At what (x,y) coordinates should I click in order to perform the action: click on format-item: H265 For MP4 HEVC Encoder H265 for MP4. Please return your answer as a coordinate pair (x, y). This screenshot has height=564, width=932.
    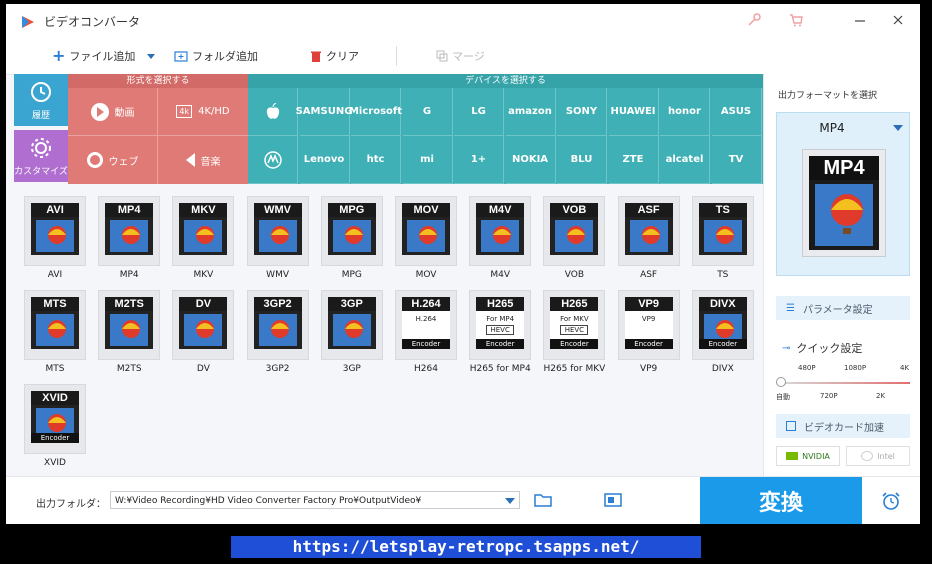
    Looking at the image, I should click on (500, 332).